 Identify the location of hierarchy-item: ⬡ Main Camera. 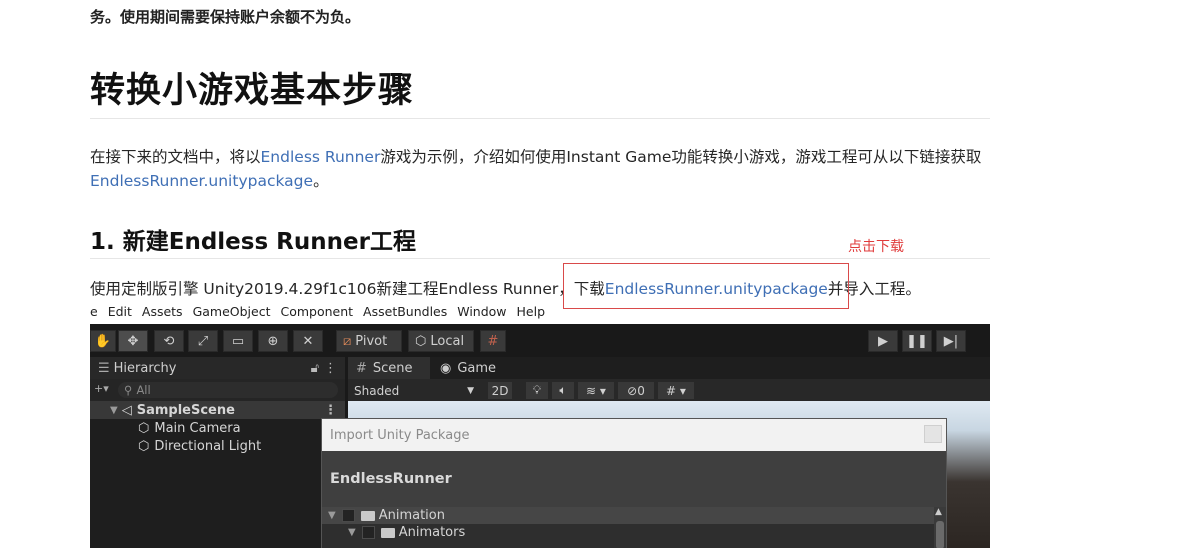
(217, 428).